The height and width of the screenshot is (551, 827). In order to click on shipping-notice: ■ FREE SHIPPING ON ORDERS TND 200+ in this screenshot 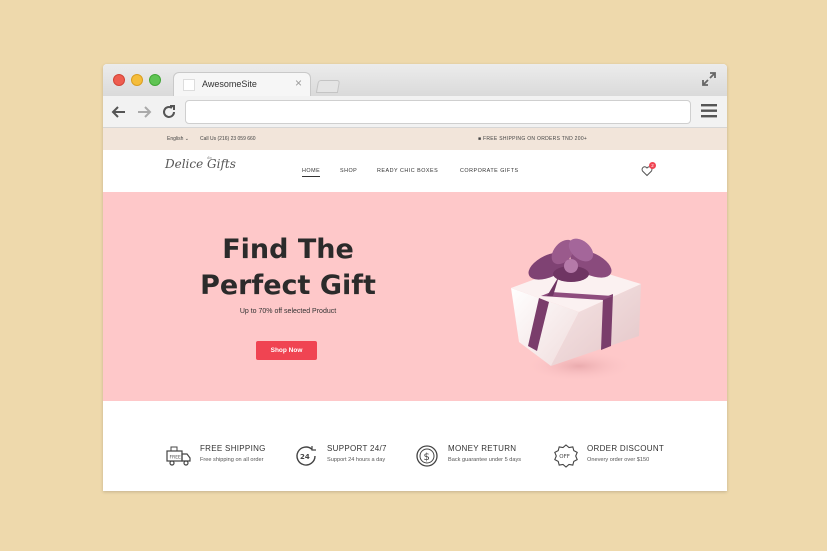, I will do `click(532, 139)`.